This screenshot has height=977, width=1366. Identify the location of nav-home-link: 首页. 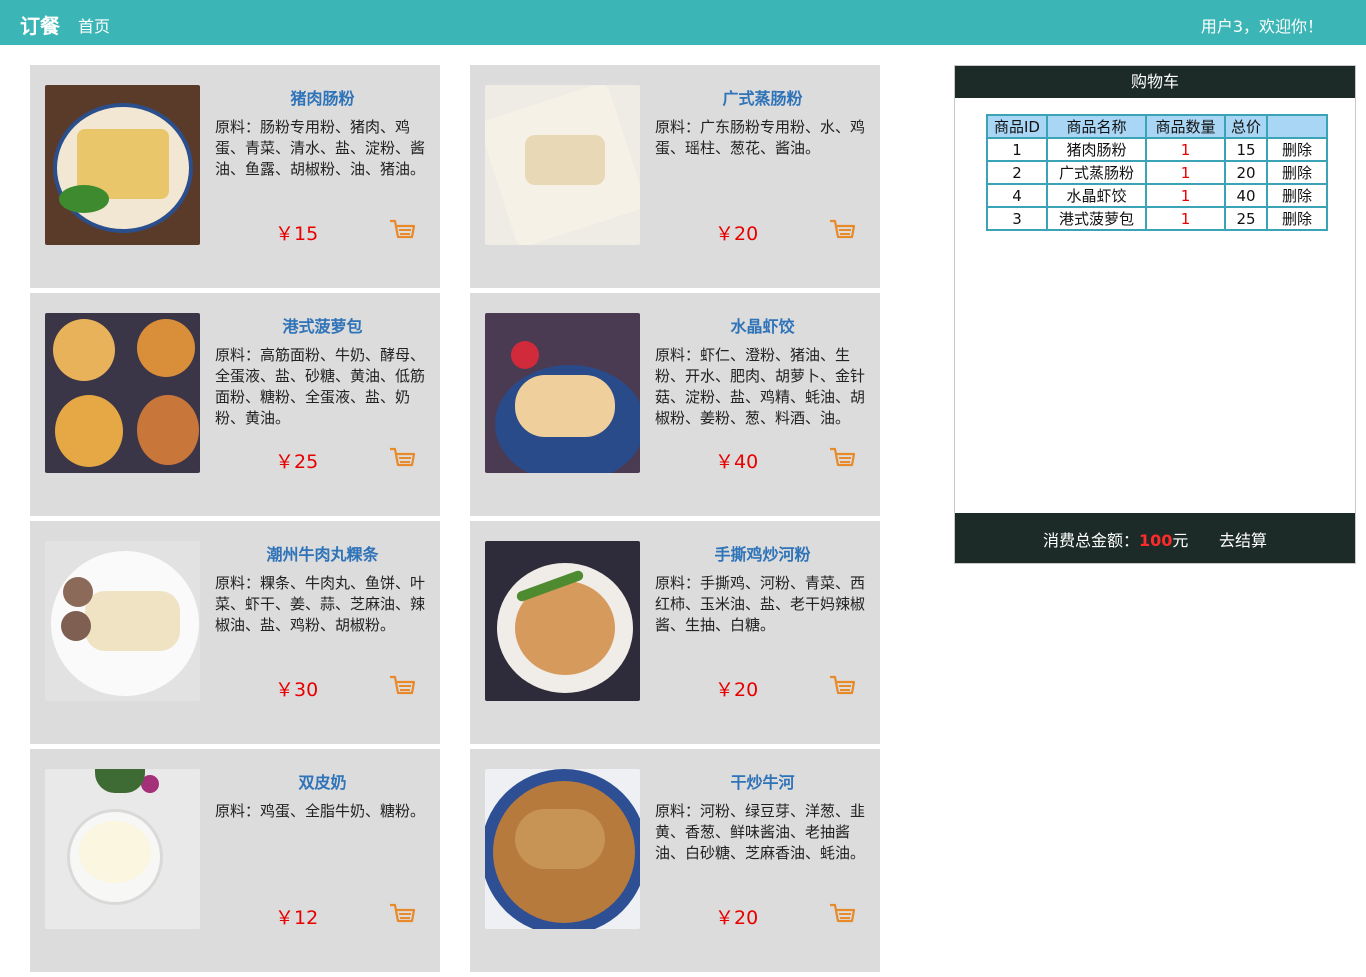
(94, 25).